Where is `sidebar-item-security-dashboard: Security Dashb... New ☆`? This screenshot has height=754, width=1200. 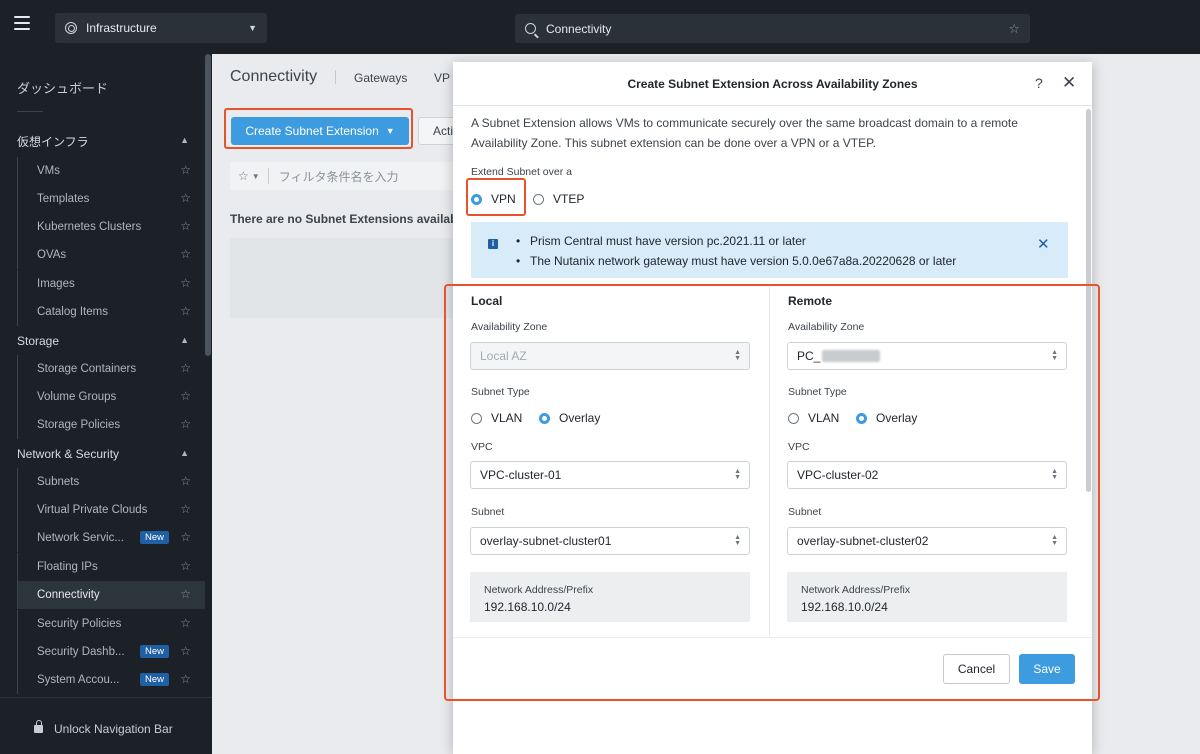 sidebar-item-security-dashboard: Security Dashb... New ☆ is located at coordinates (111, 652).